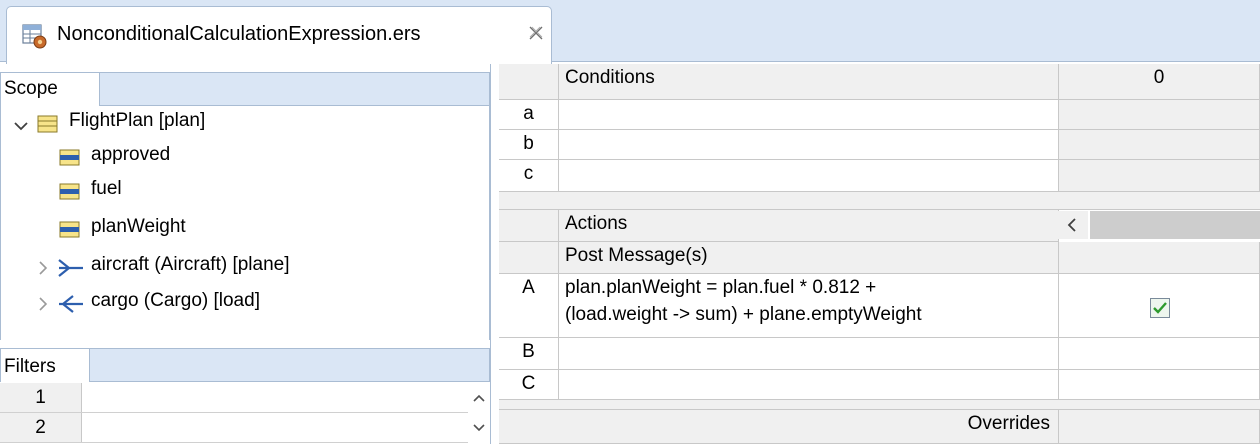  What do you see at coordinates (106, 188) in the screenshot?
I see `tree-item-label: fuel` at bounding box center [106, 188].